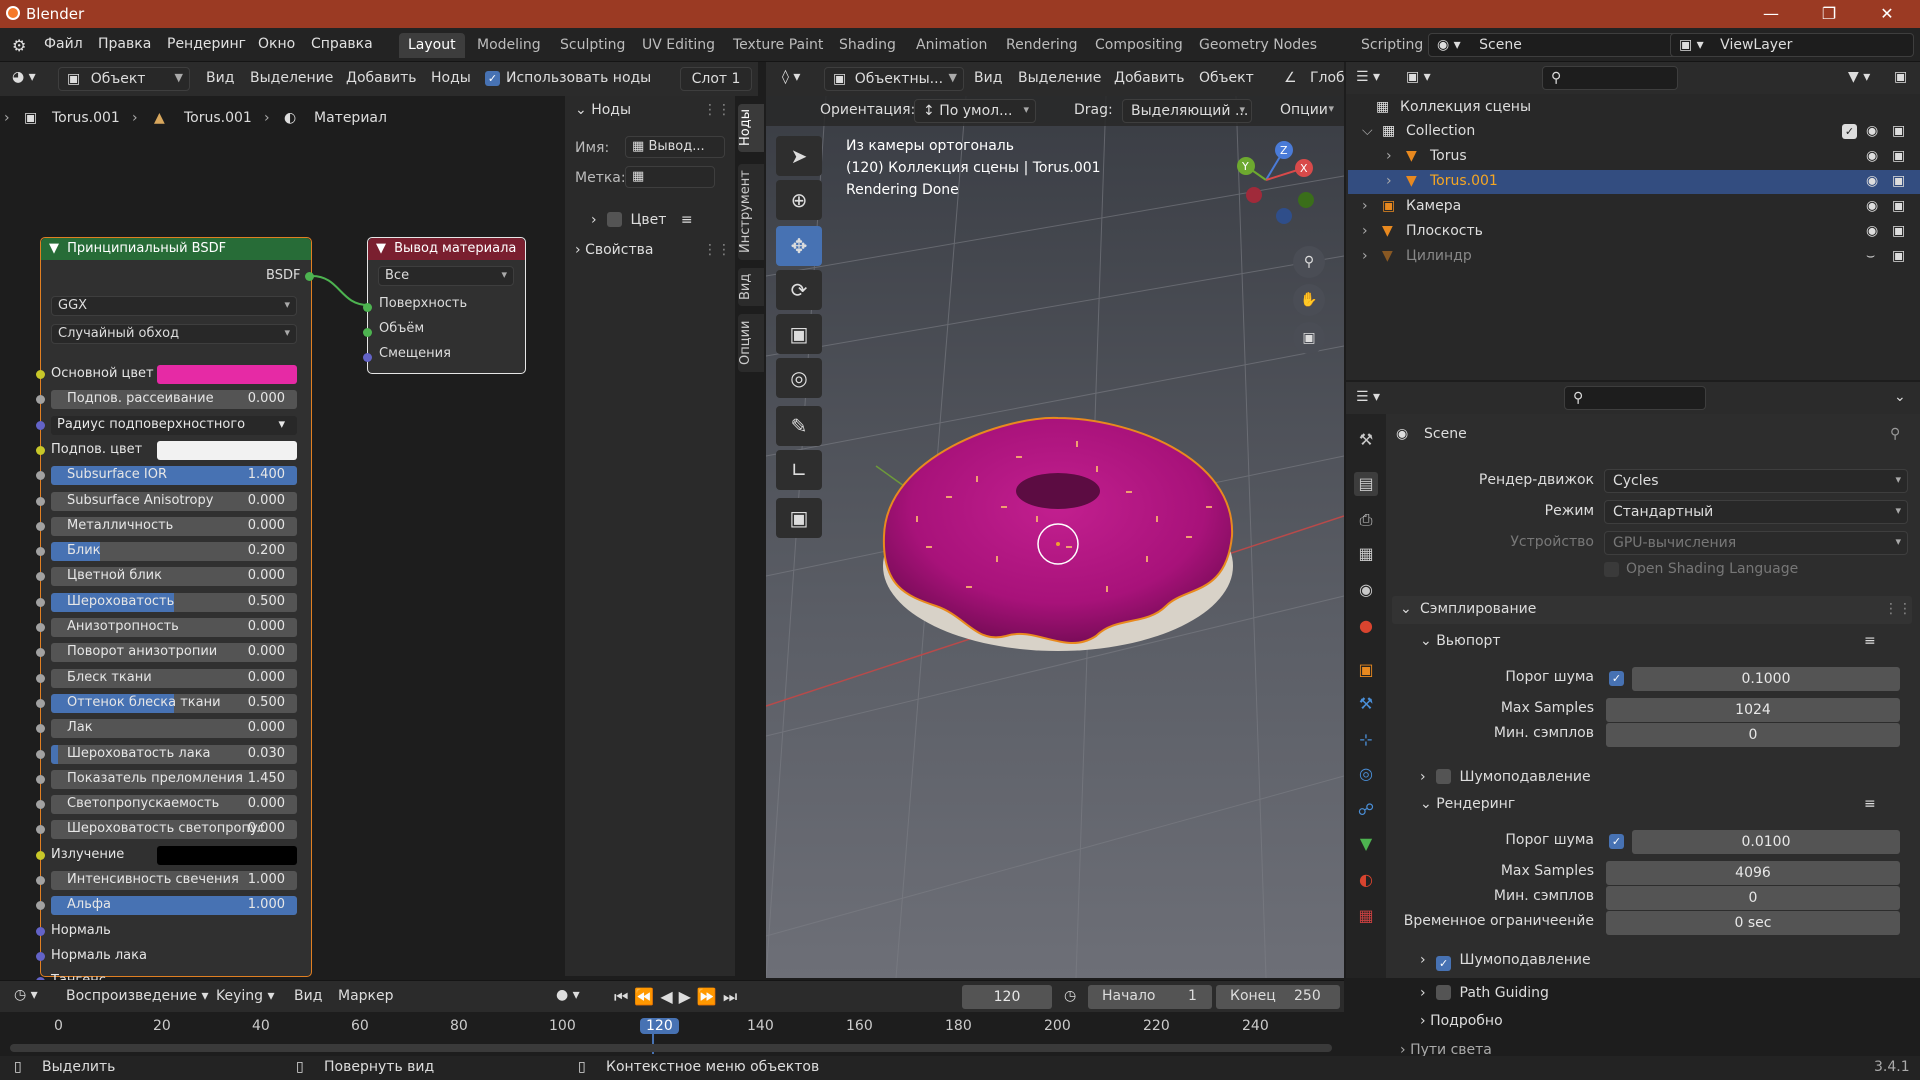 This screenshot has width=1920, height=1080. I want to click on exclude-checkbox: ✓, so click(1849, 131).